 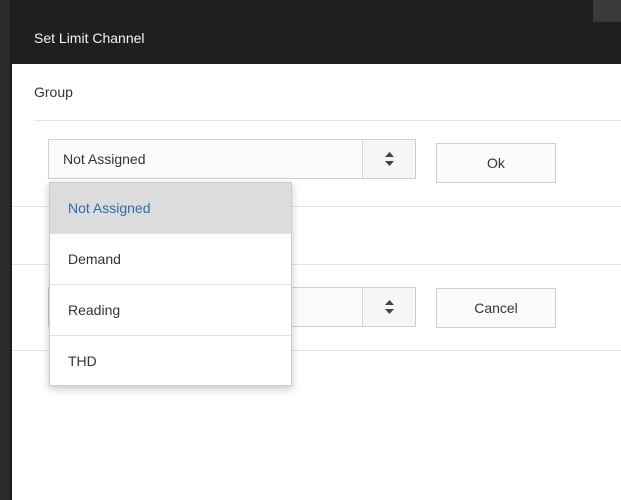 I want to click on dropdown-option-reading: Reading, so click(x=170, y=310).